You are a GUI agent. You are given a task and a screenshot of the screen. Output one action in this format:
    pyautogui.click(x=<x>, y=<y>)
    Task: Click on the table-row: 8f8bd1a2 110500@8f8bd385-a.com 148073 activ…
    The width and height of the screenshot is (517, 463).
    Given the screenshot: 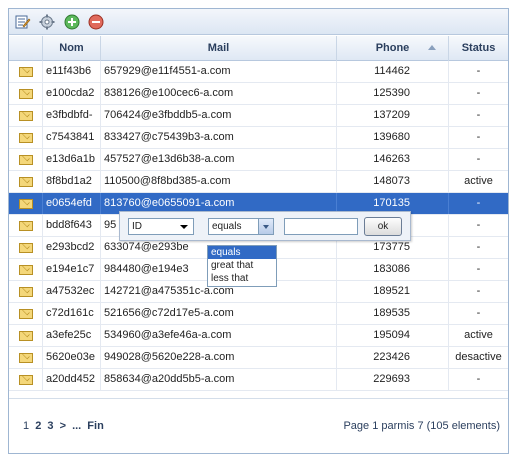 What is the action you would take?
    pyautogui.click(x=258, y=182)
    